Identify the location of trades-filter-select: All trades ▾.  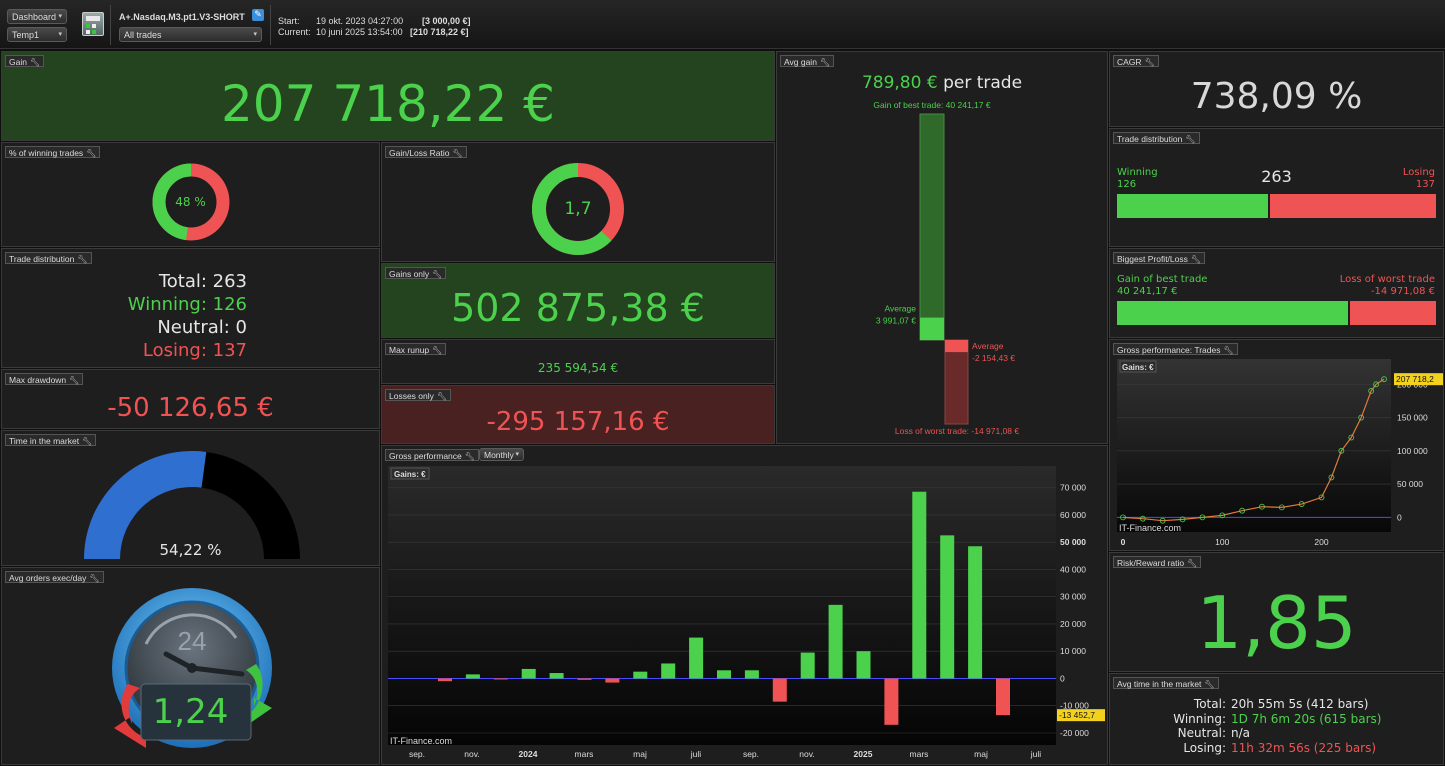
(190, 34).